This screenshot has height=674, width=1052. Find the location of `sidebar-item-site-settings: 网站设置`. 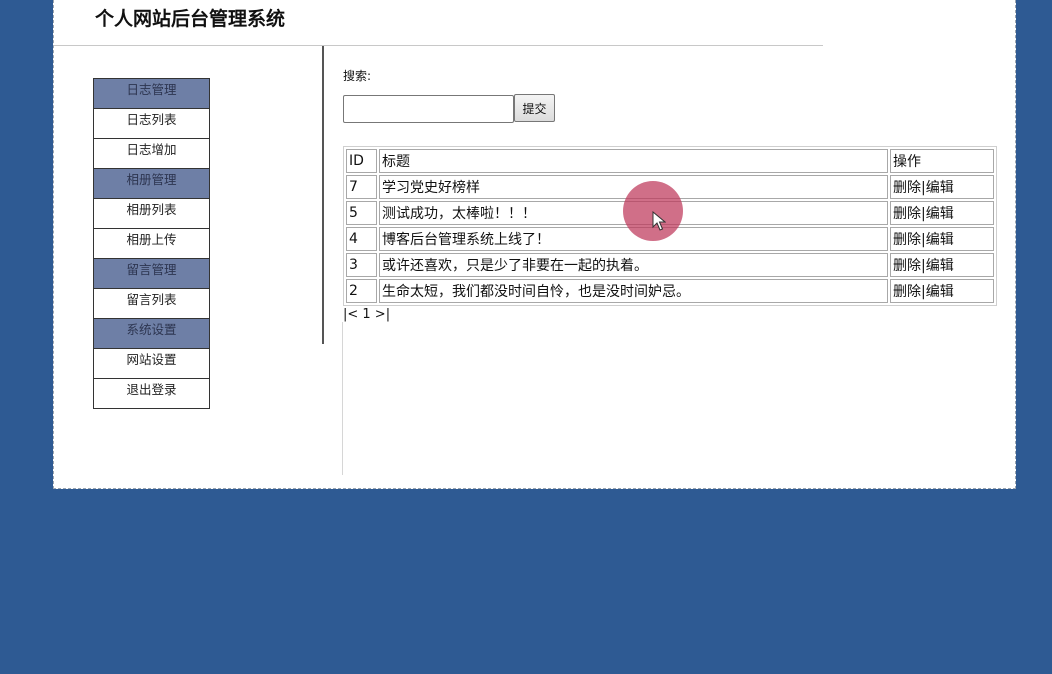

sidebar-item-site-settings: 网站设置 is located at coordinates (151, 364).